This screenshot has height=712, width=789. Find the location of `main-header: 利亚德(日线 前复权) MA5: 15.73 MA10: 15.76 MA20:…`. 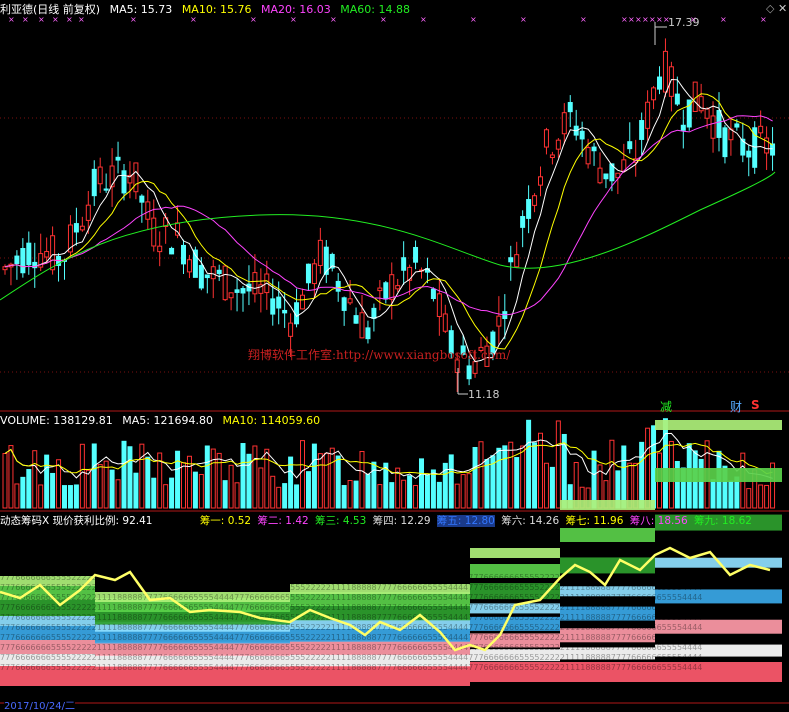

main-header: 利亚德(日线 前复权) MA5: 15.73 MA10: 15.76 MA20:… is located at coordinates (208, 10).